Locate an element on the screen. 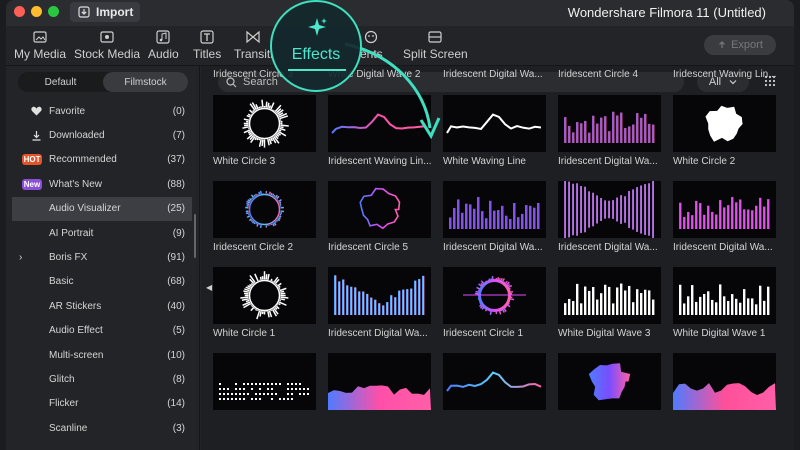 This screenshot has height=450, width=800. tab-titles: Titles is located at coordinates (207, 45).